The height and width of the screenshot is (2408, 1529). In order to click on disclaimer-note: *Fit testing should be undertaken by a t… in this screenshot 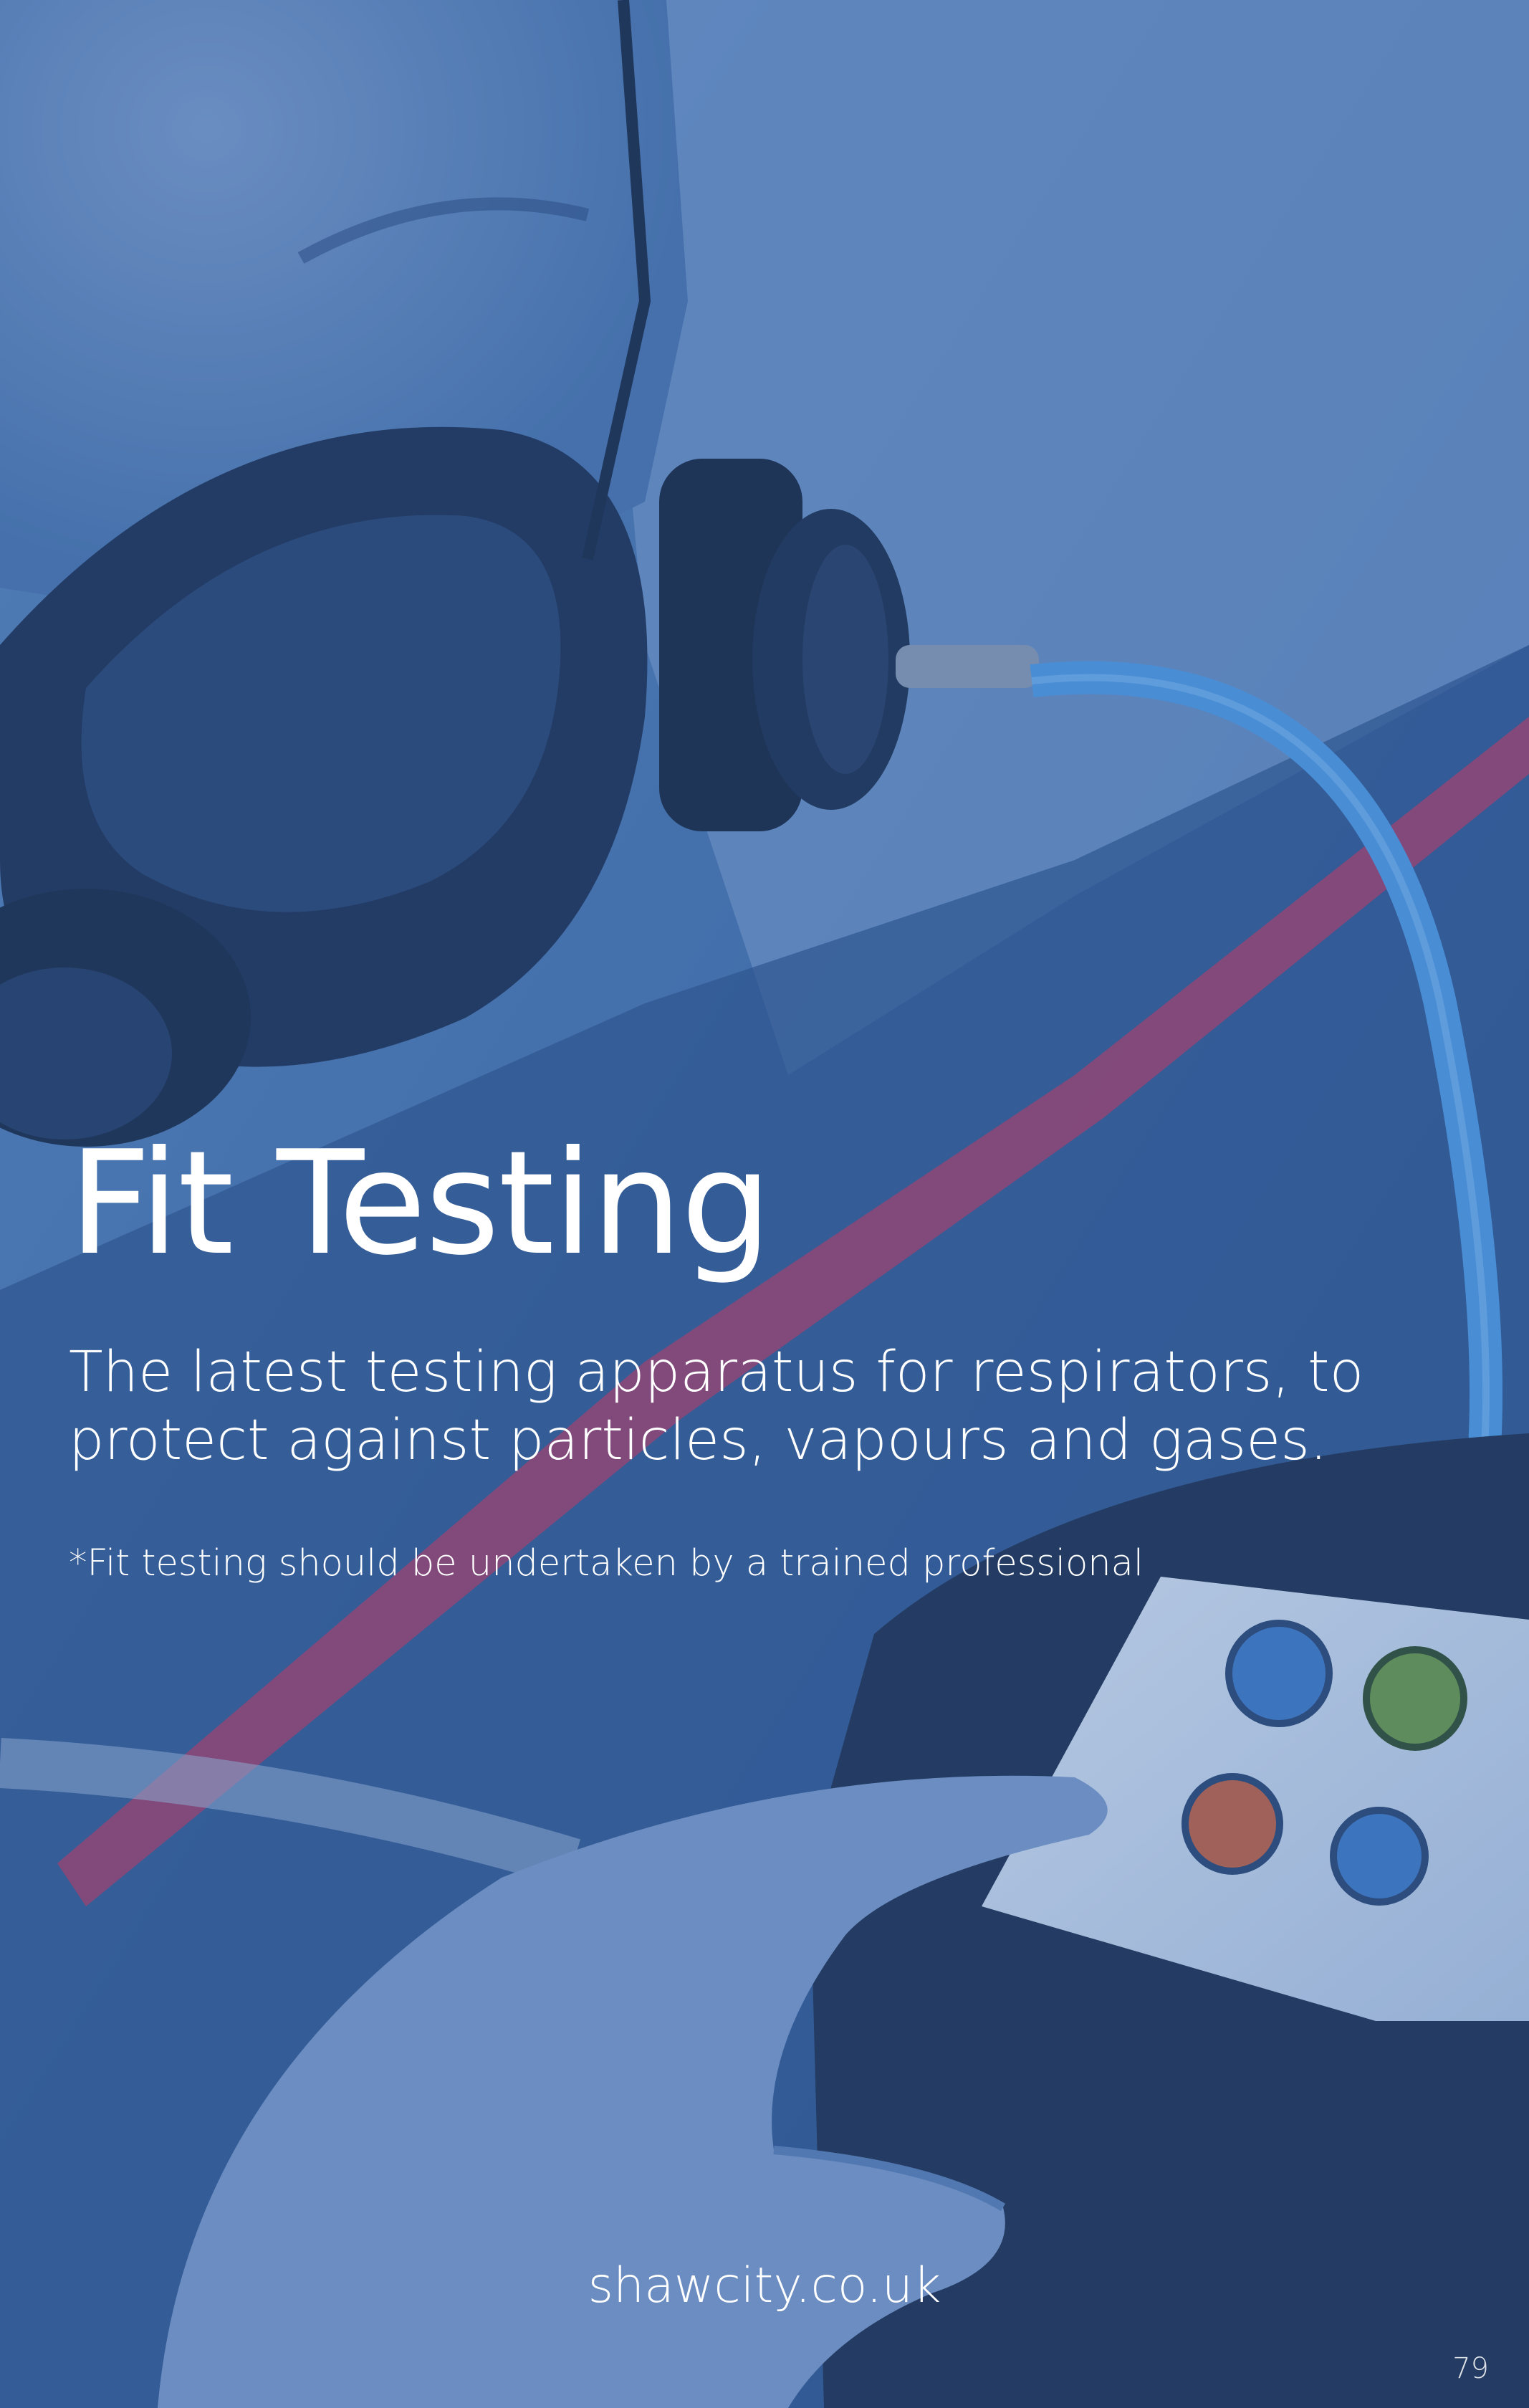, I will do `click(606, 1563)`.